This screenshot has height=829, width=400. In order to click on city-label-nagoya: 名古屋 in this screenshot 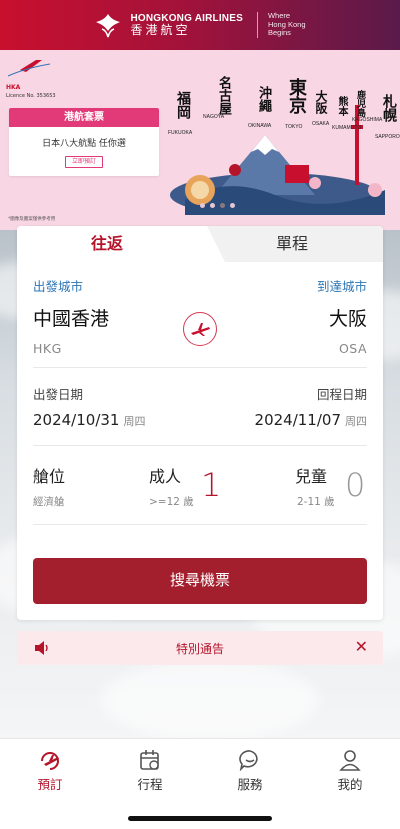, I will do `click(223, 95)`.